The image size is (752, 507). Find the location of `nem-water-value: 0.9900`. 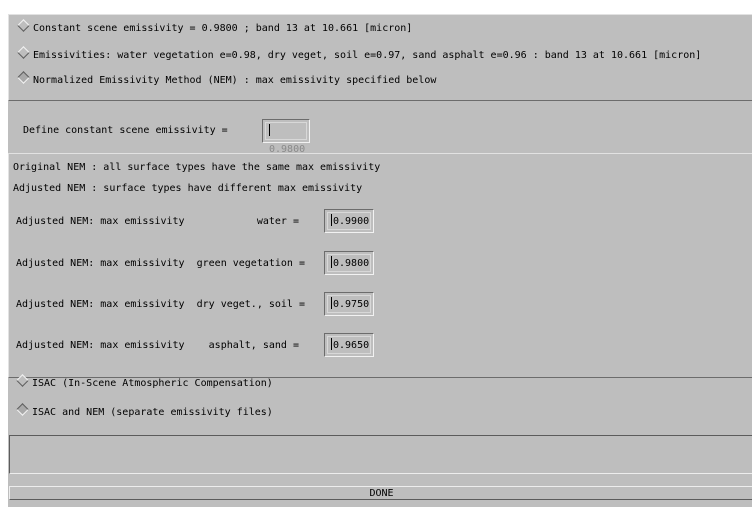

nem-water-value: 0.9900 is located at coordinates (351, 221).